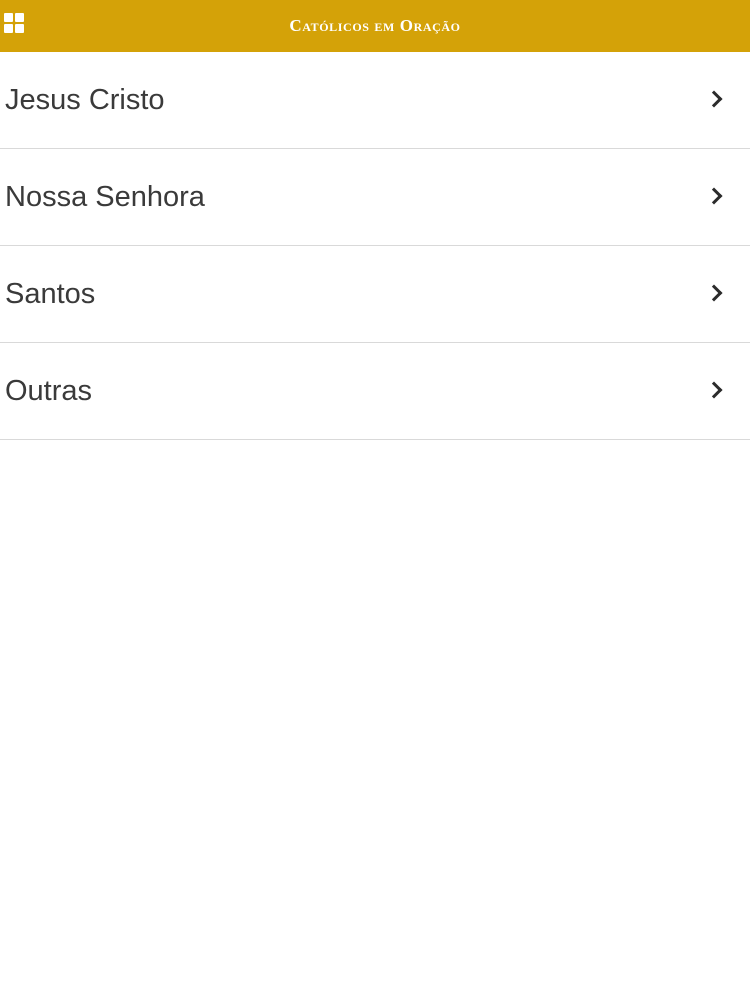 The image size is (750, 1000). I want to click on list-item-label: Jesus Cristo, so click(85, 99).